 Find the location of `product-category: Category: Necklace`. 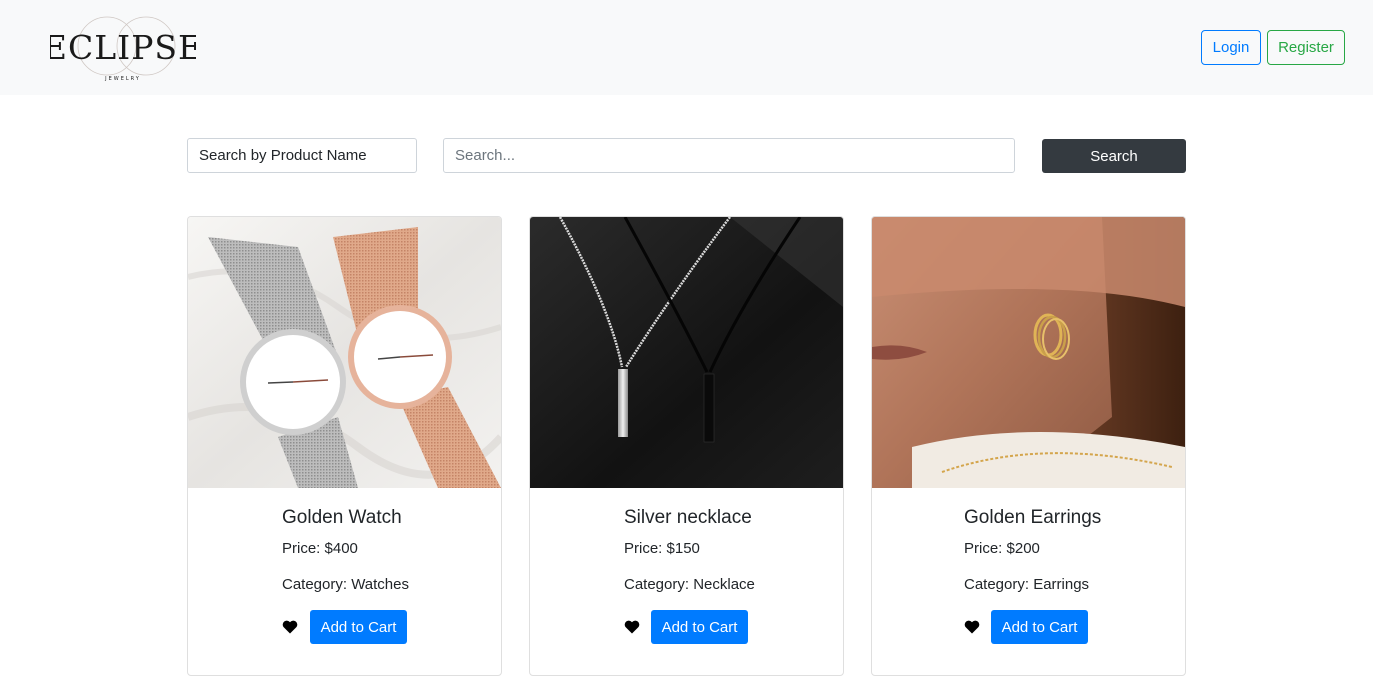

product-category: Category: Necklace is located at coordinates (689, 584).